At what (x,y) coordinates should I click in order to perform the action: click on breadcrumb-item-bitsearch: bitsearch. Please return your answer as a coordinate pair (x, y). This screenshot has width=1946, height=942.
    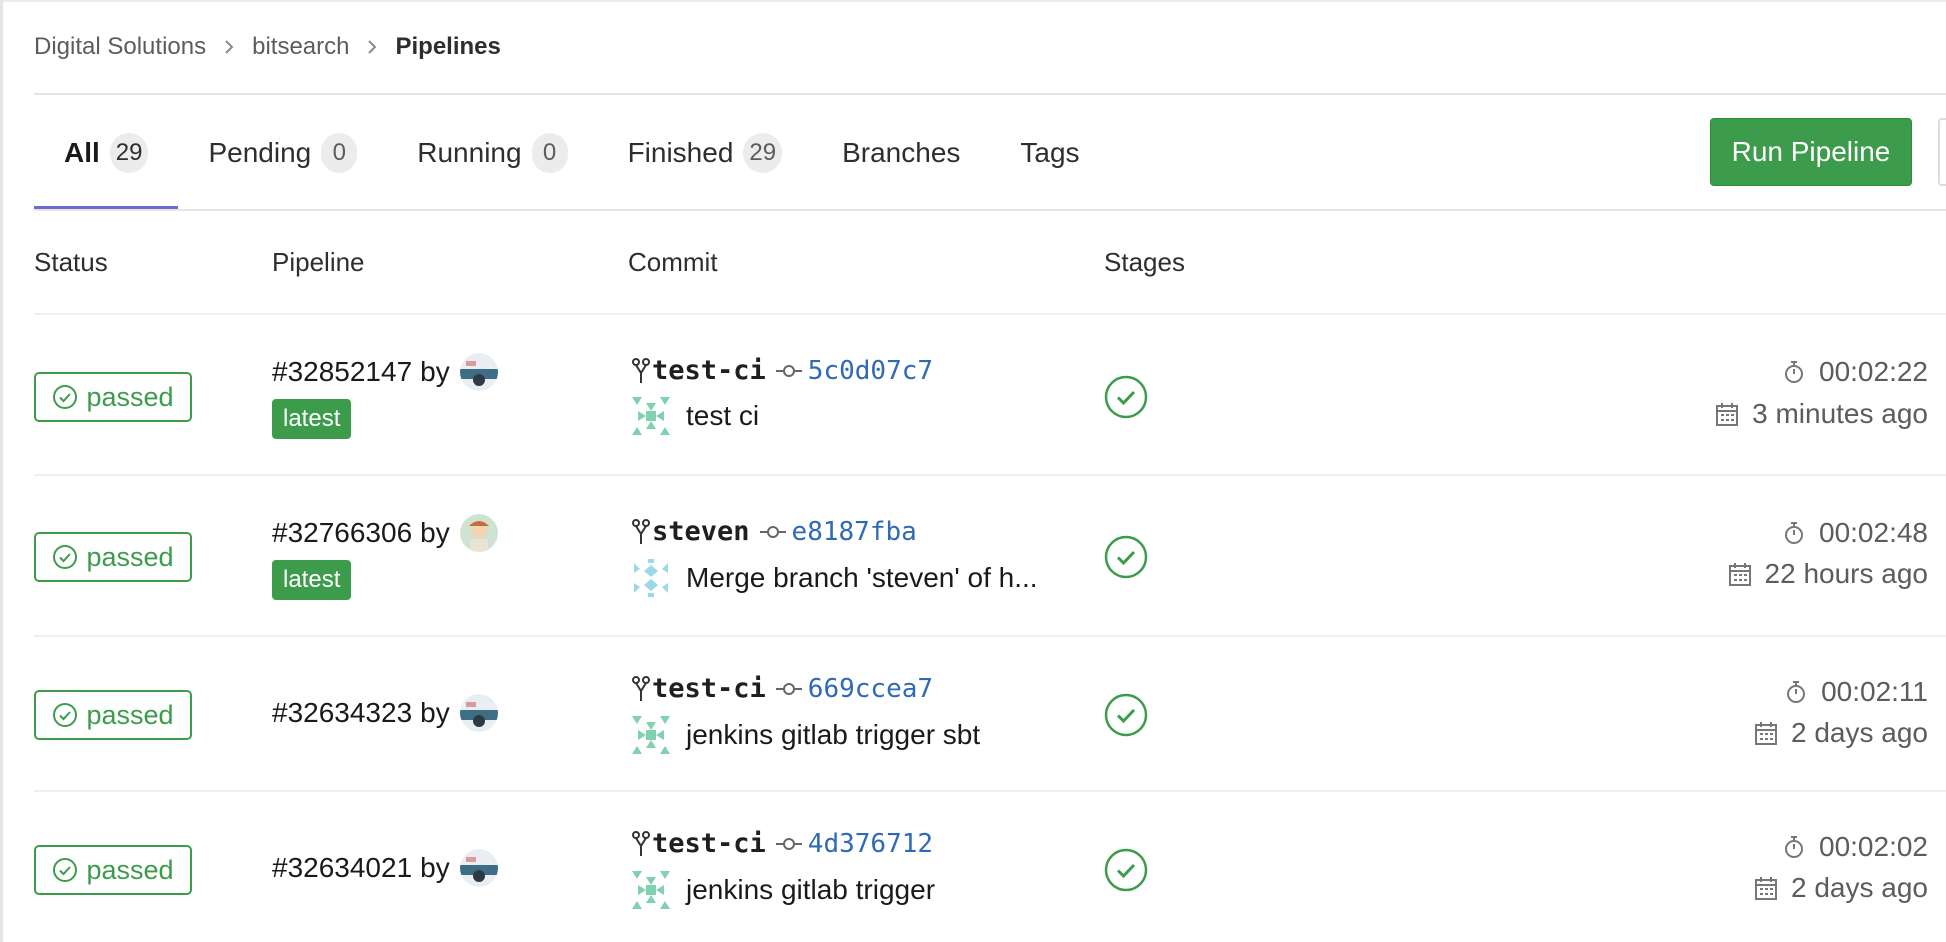
    Looking at the image, I should click on (300, 47).